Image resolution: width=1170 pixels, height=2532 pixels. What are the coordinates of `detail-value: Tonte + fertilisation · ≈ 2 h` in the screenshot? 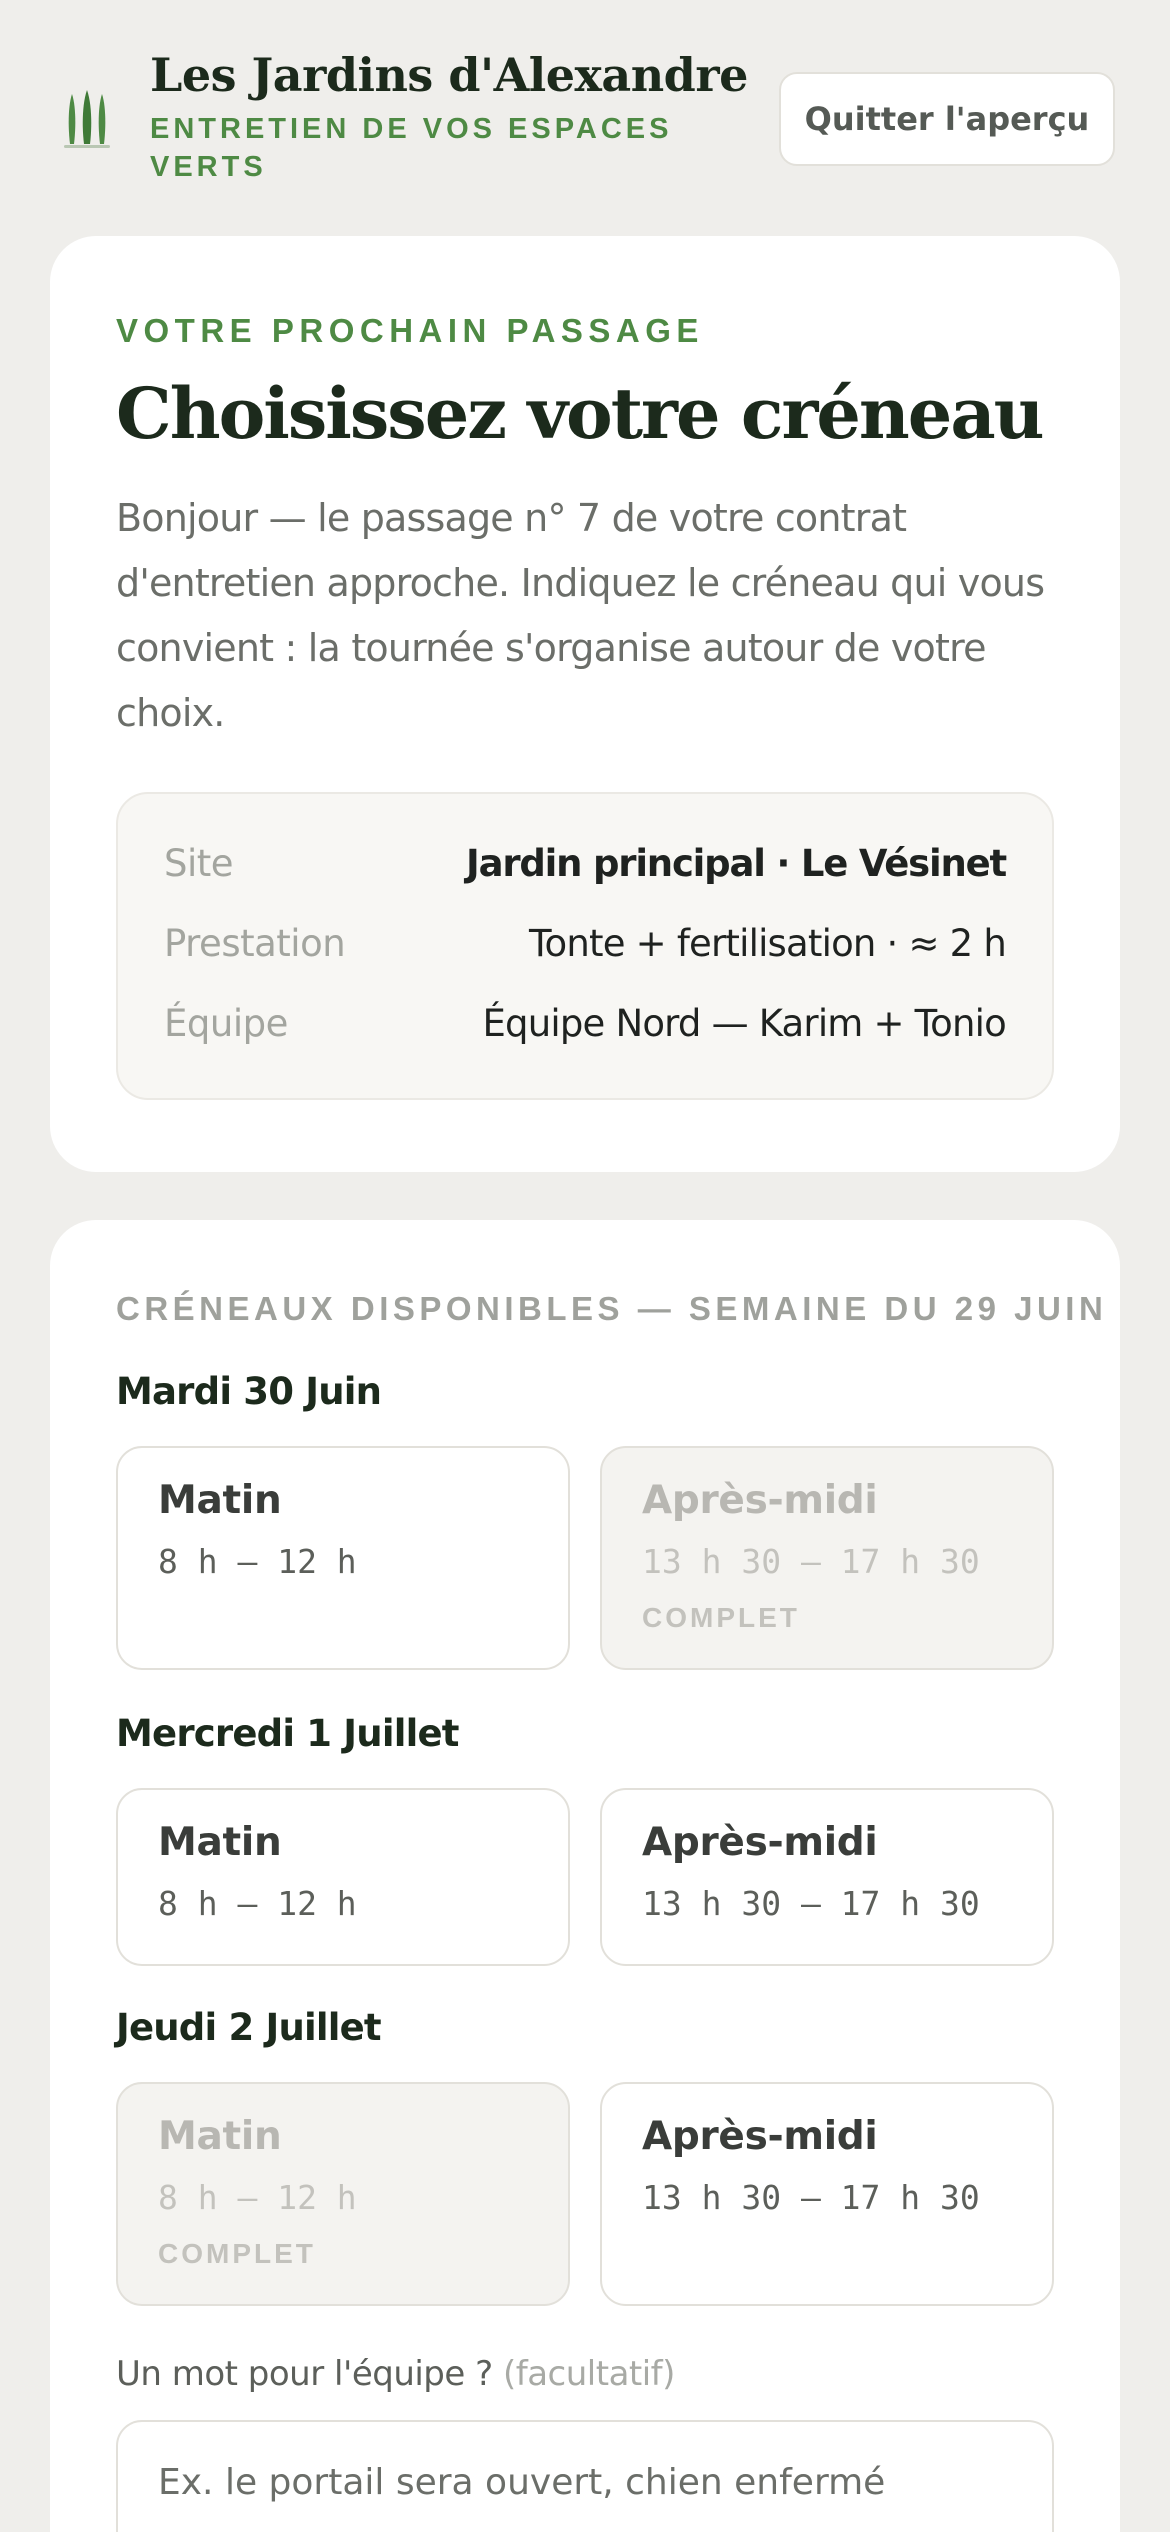 It's located at (768, 943).